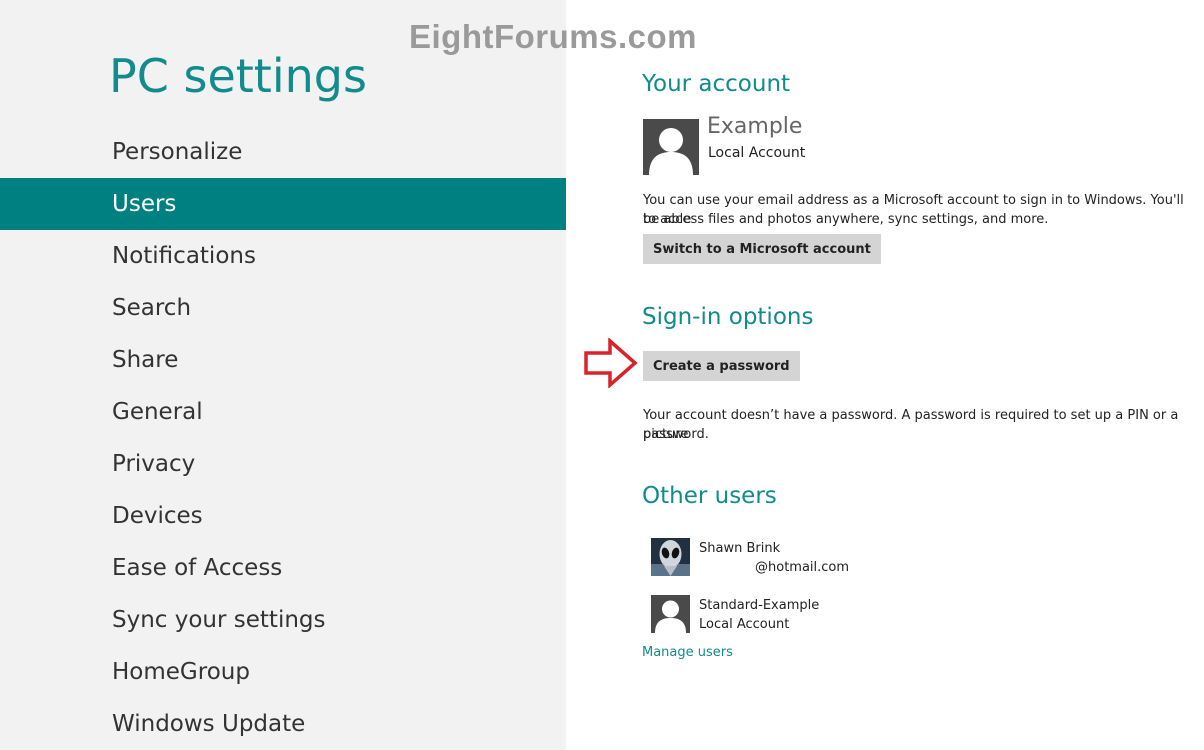 The image size is (1204, 750). Describe the element at coordinates (611, 363) in the screenshot. I see `red-arrow-icon` at that location.